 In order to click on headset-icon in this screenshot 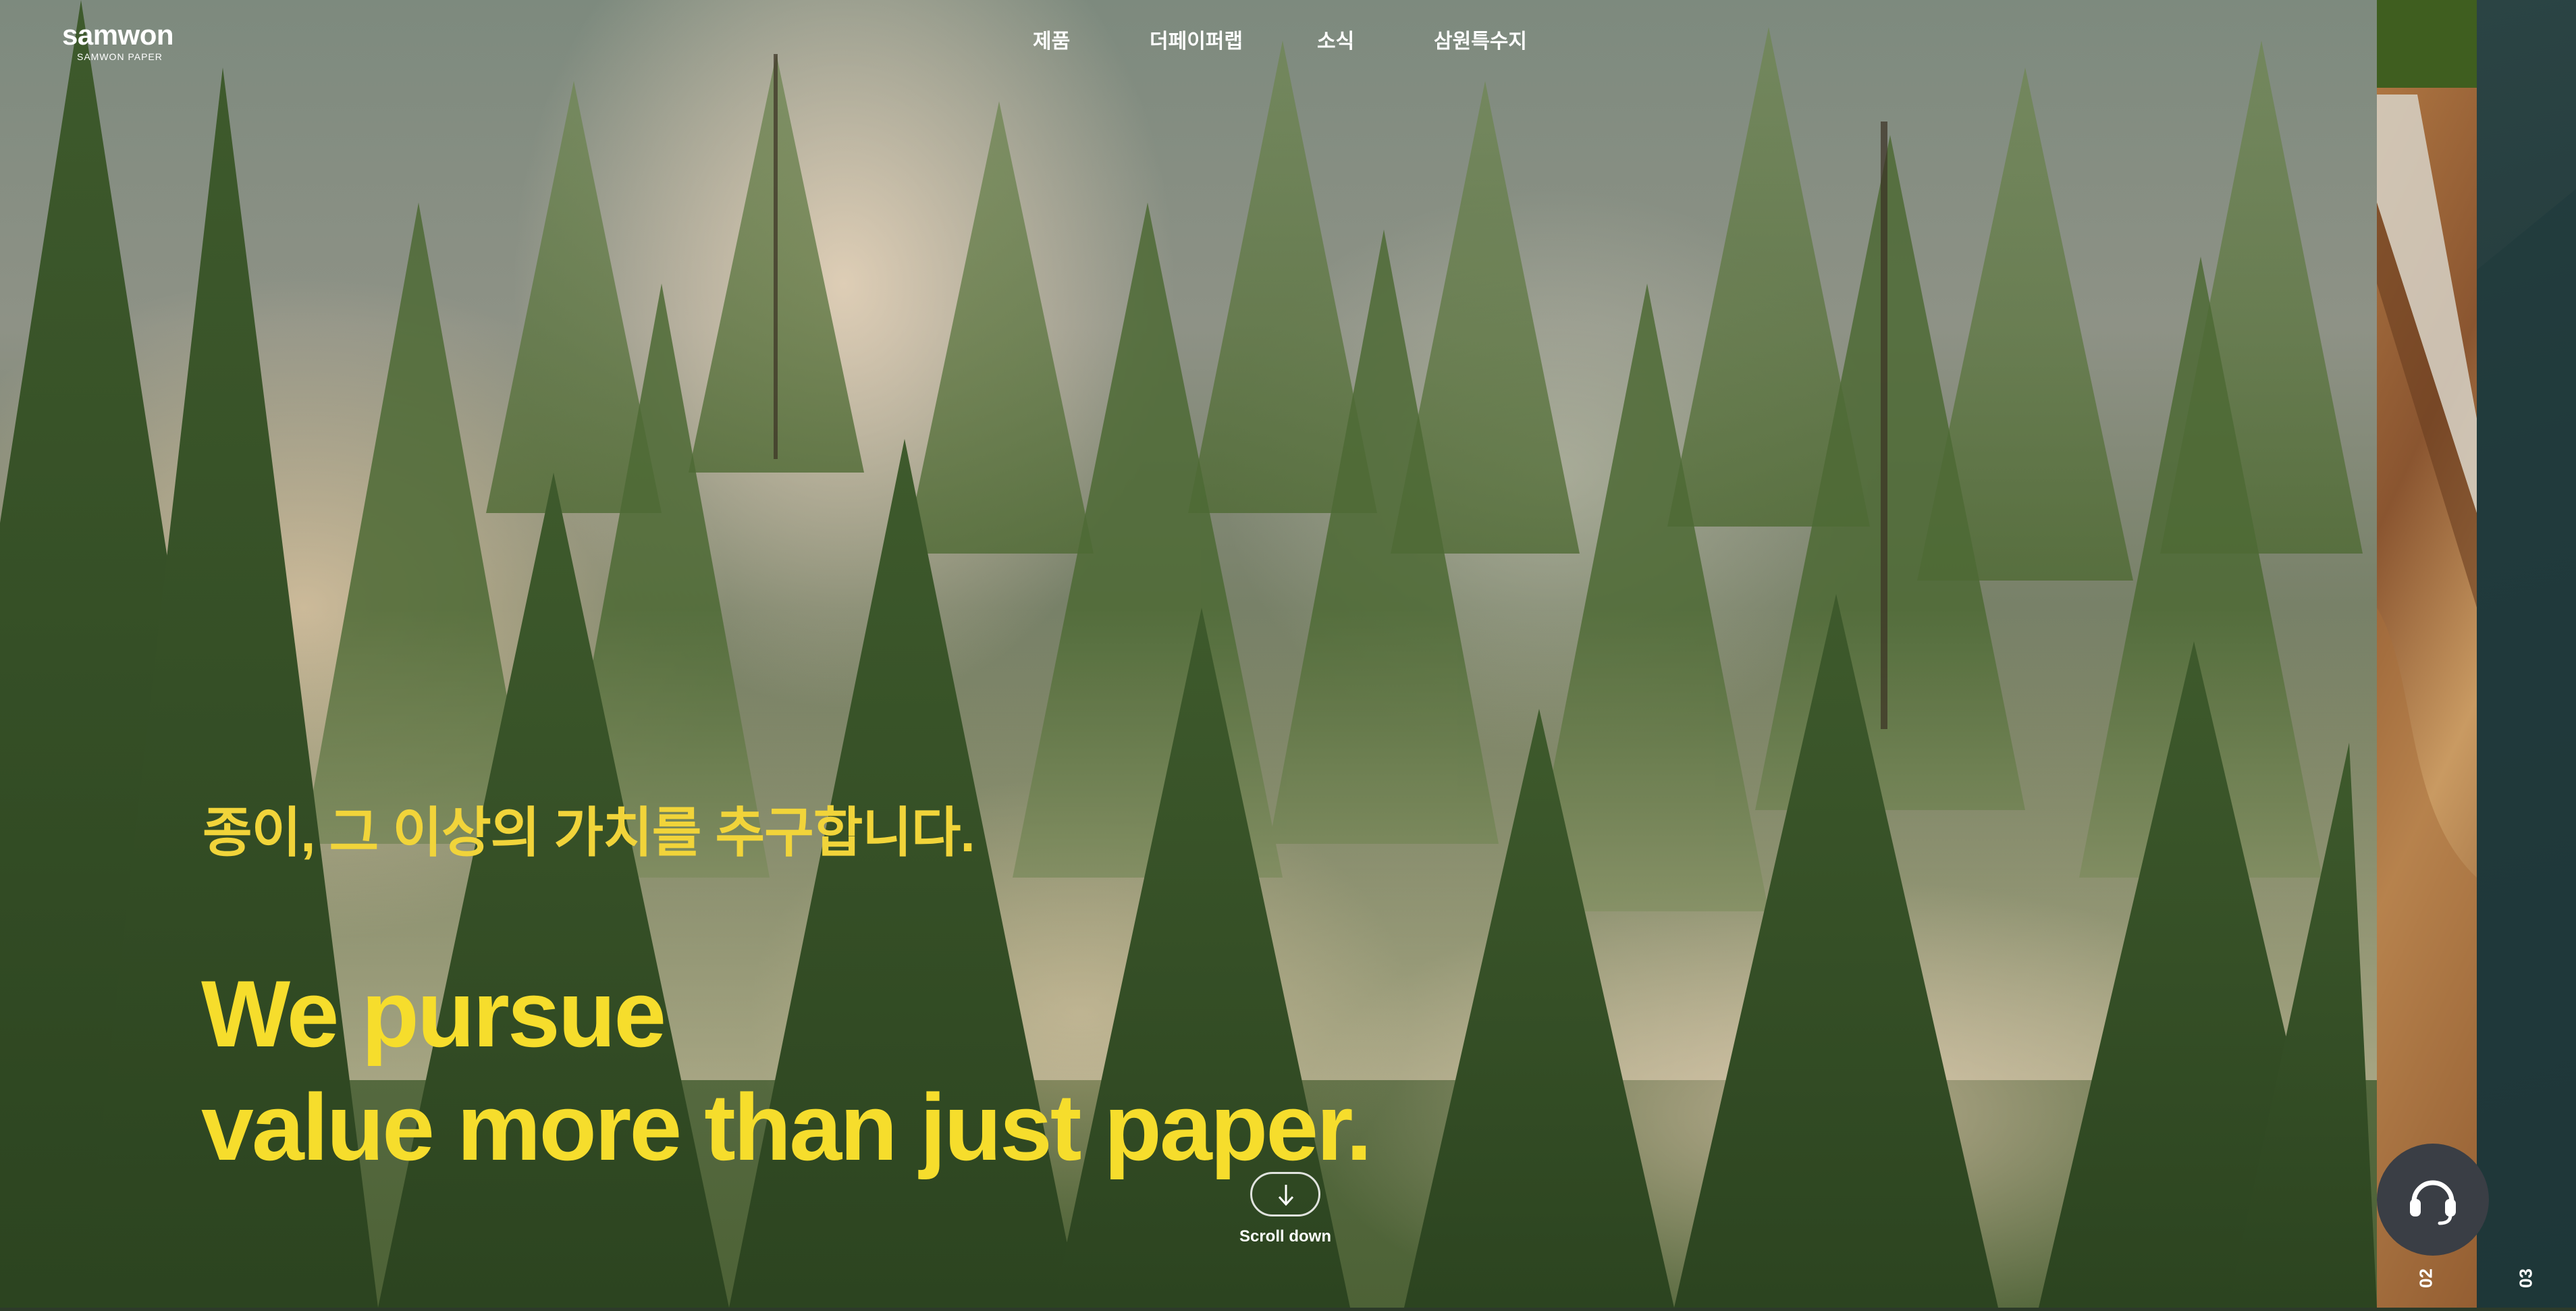, I will do `click(2433, 1202)`.